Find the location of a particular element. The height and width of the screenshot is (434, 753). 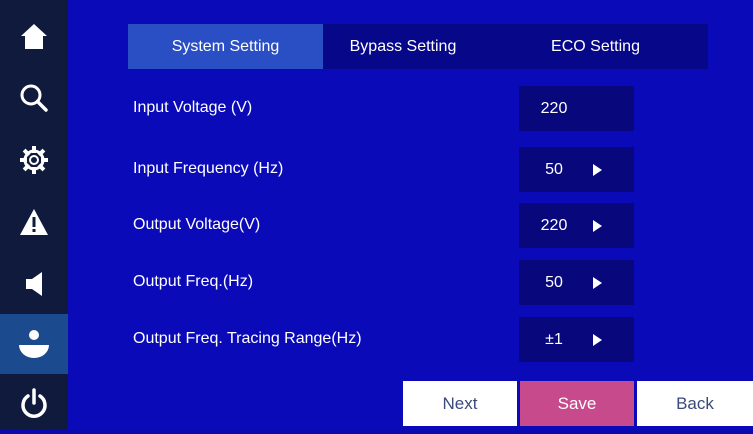

tracing-range-value-text: ±1 is located at coordinates (554, 339).